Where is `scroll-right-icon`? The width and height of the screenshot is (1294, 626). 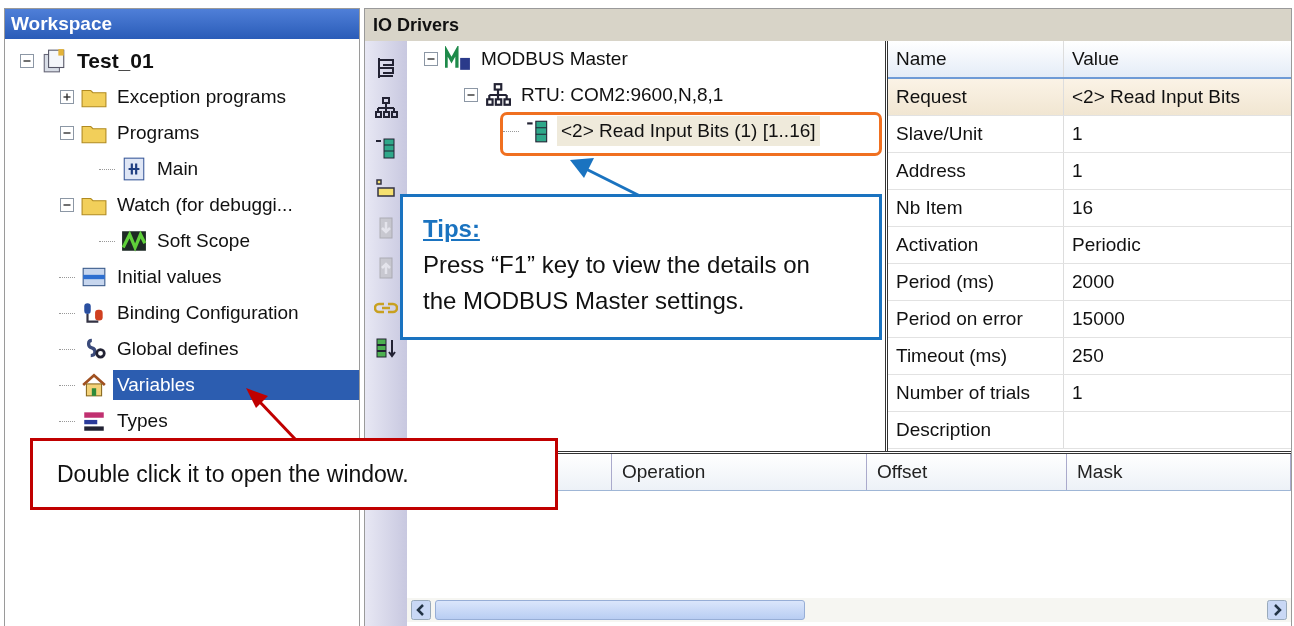
scroll-right-icon is located at coordinates (1277, 610).